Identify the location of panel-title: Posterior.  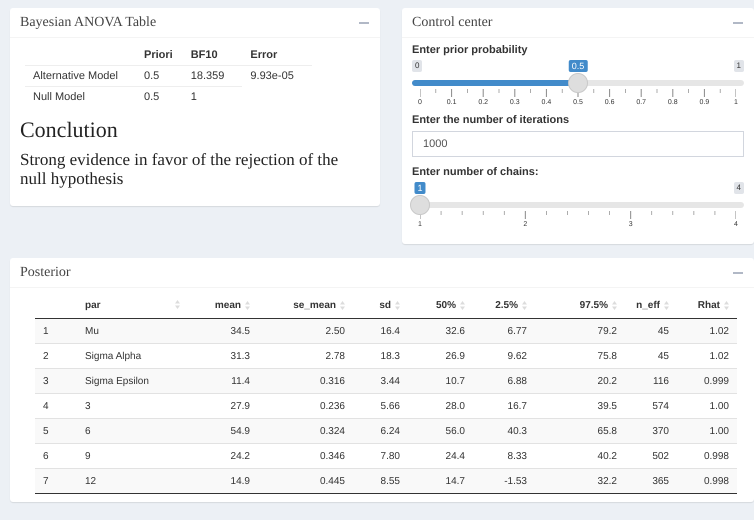
(45, 272).